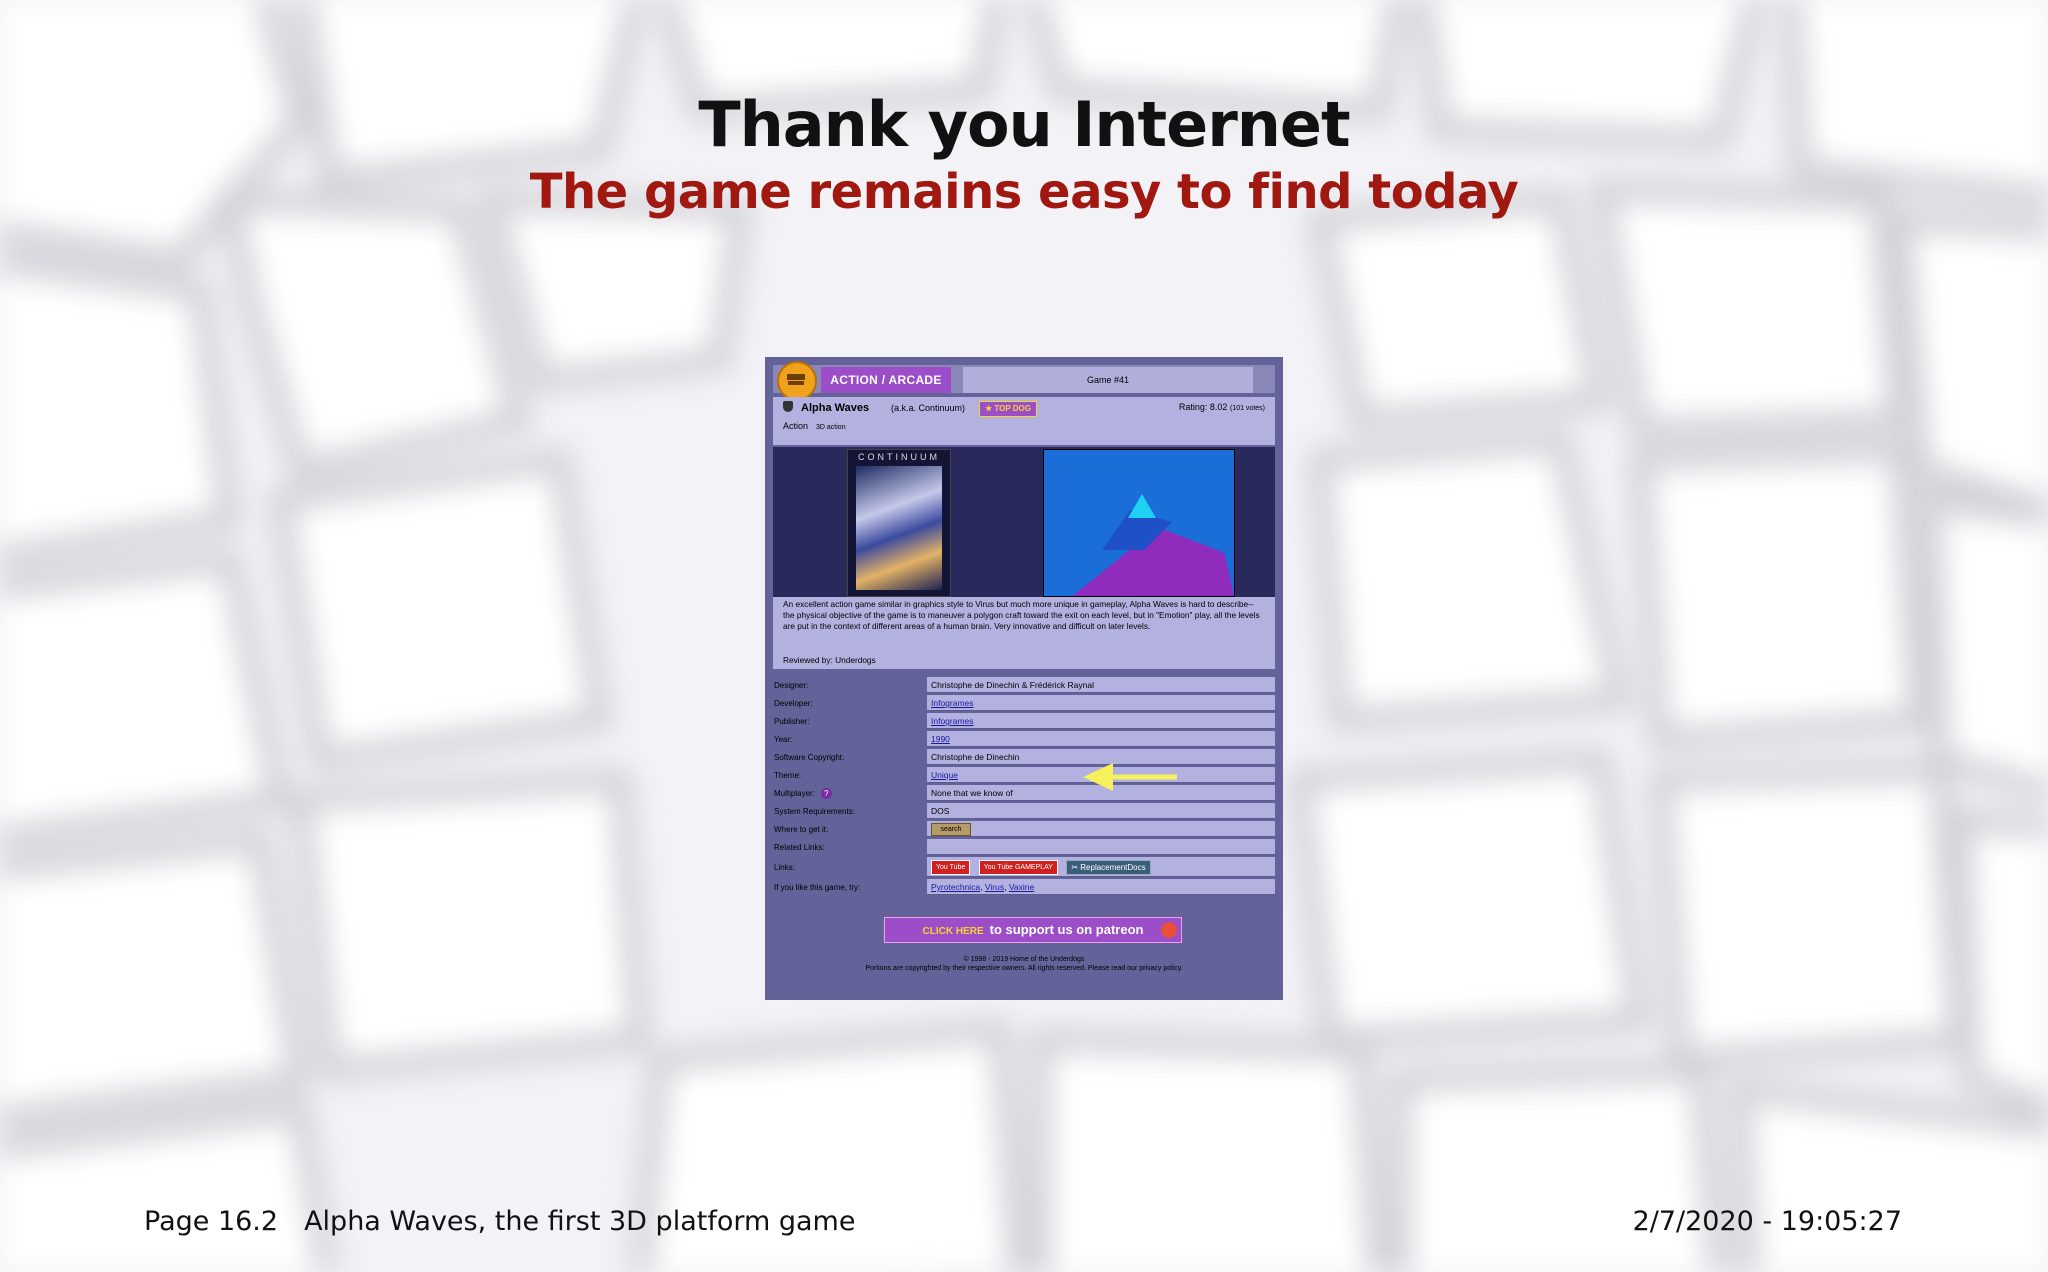  I want to click on detail-row-related: Related Links:, so click(1024, 848).